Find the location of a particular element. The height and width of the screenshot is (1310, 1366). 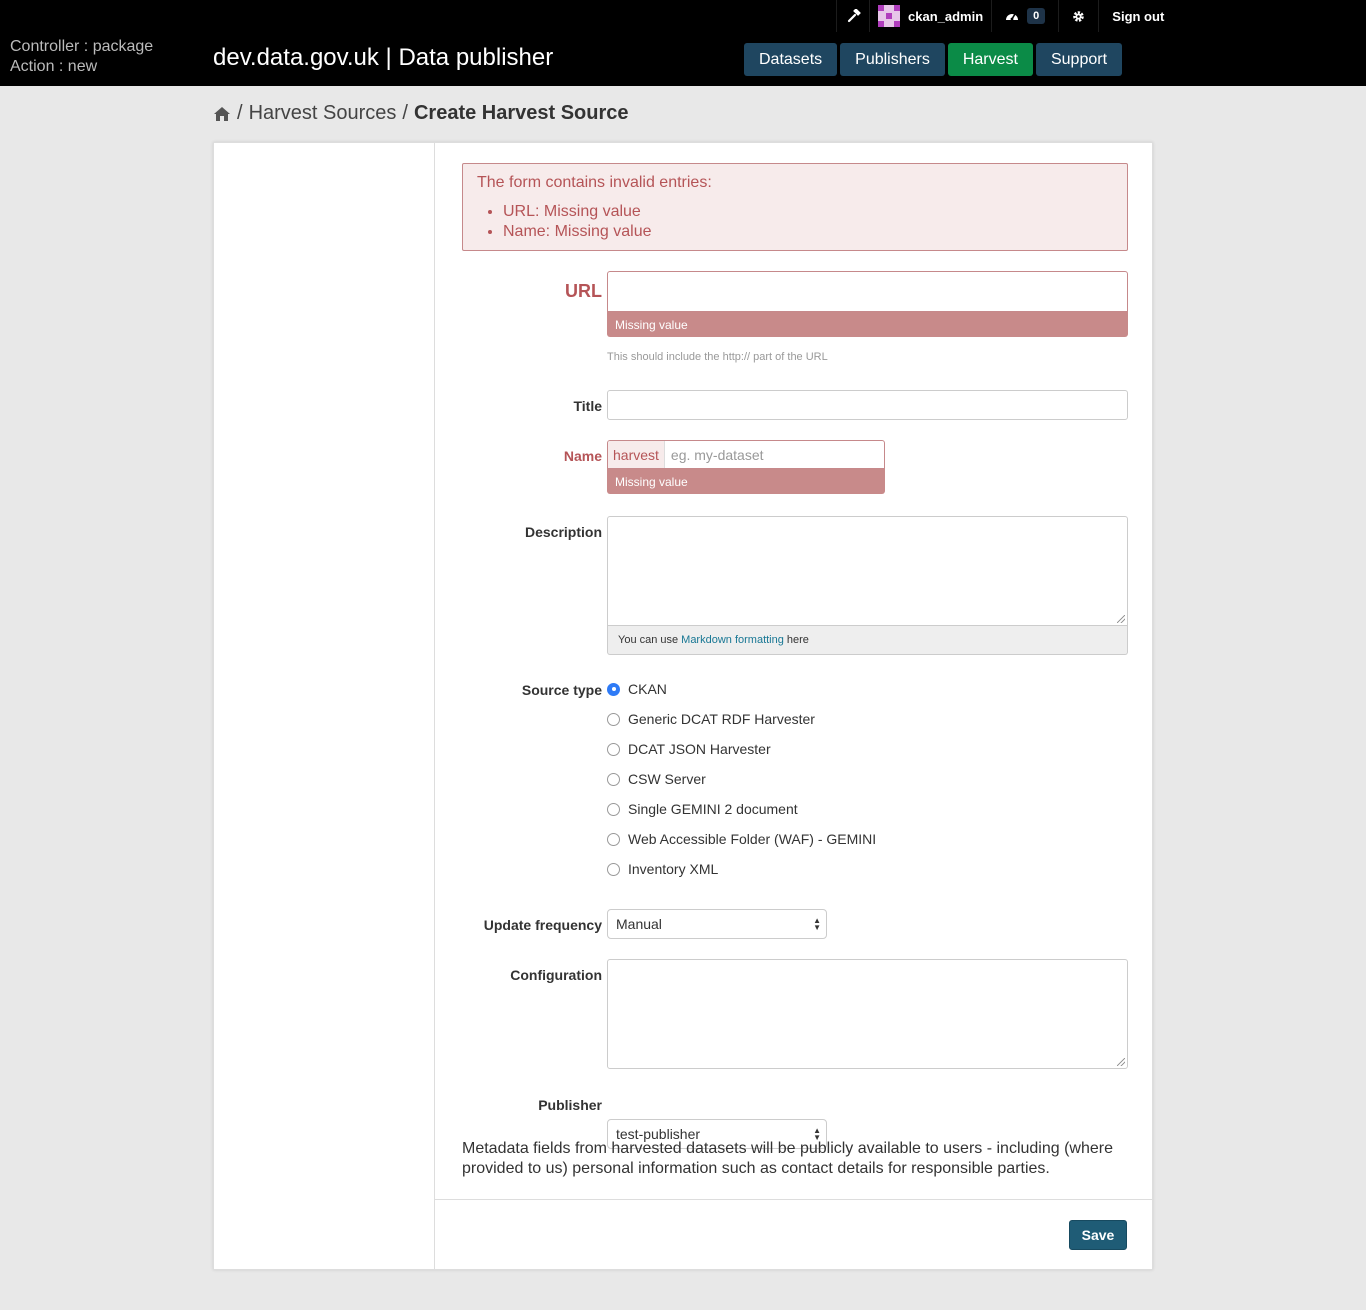

publisher-label: Publisher is located at coordinates (570, 1105).